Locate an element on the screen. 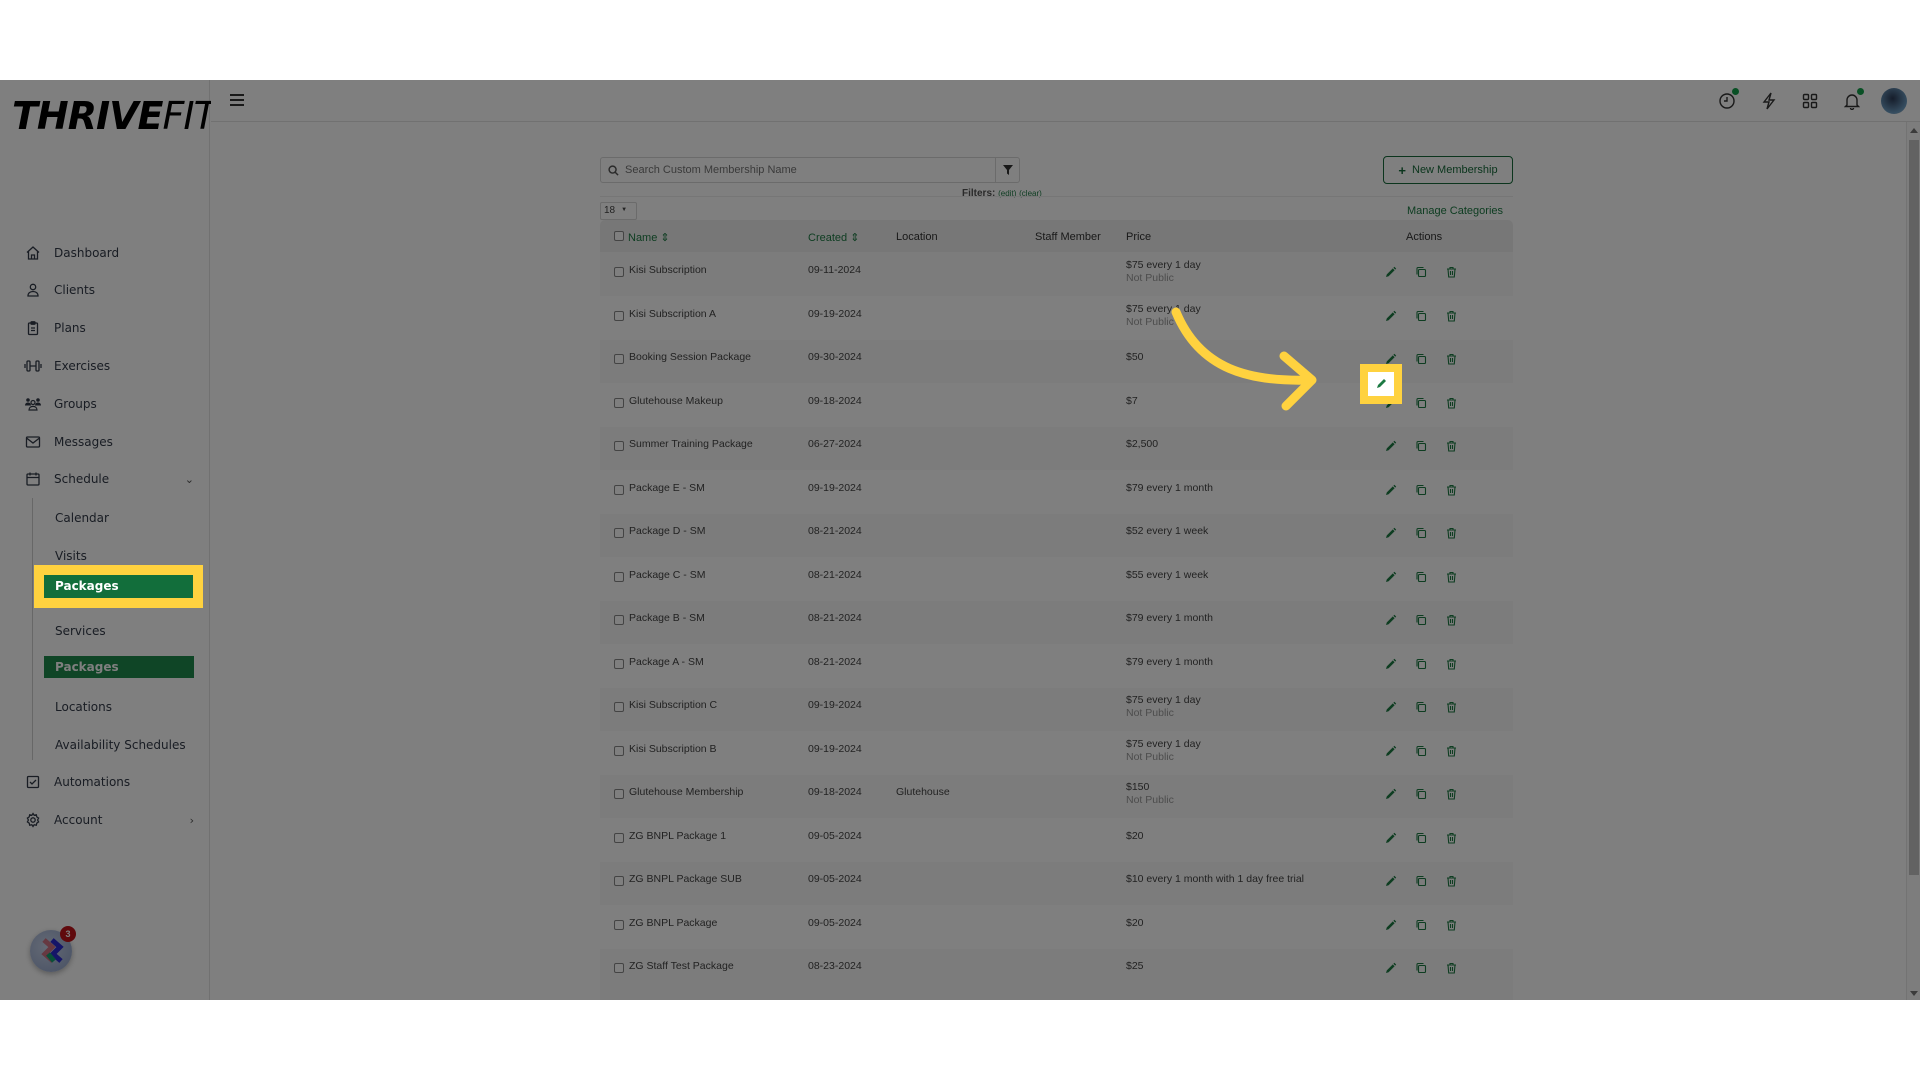 The width and height of the screenshot is (1920, 1080). cell-name: Kisi Subscription C is located at coordinates (673, 705).